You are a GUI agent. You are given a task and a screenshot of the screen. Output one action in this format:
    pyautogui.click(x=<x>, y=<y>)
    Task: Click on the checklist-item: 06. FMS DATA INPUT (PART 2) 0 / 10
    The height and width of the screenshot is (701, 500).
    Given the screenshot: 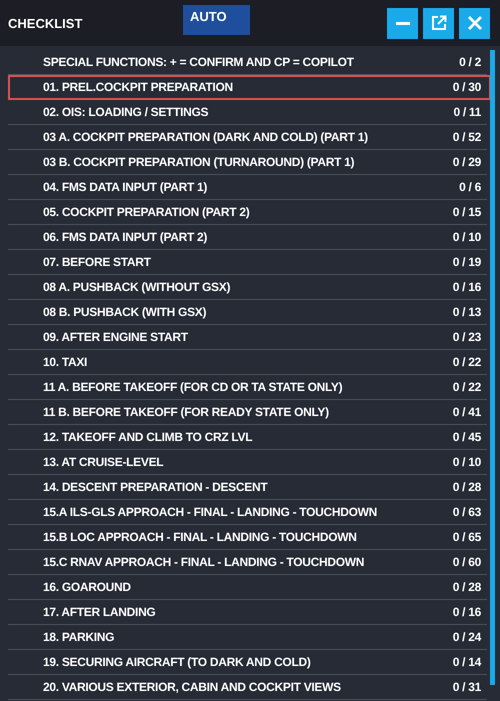 What is the action you would take?
    pyautogui.click(x=247, y=237)
    